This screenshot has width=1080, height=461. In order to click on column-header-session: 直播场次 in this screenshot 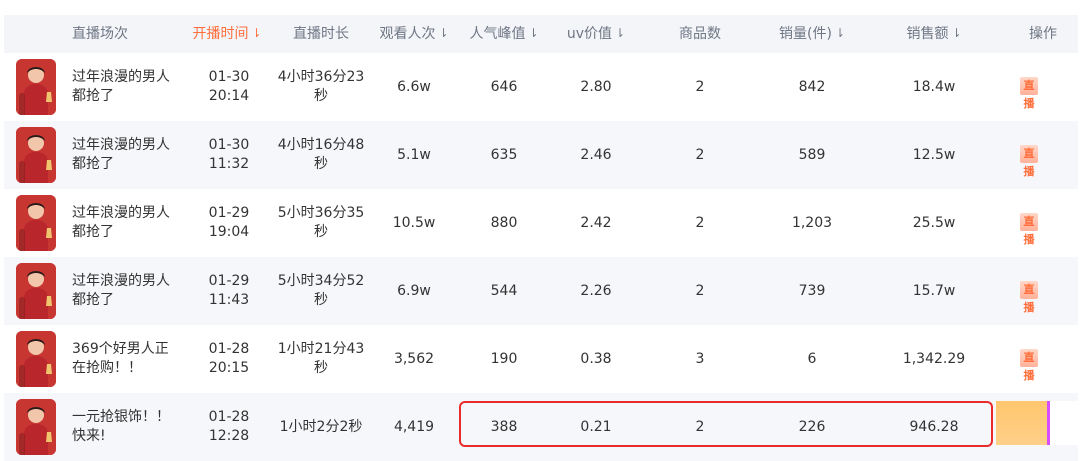, I will do `click(100, 34)`.